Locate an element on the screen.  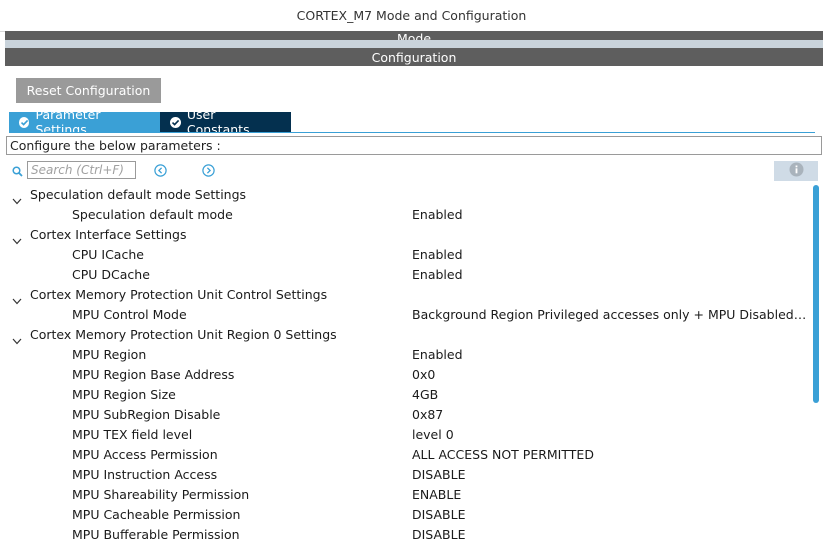
info-button is located at coordinates (796, 171).